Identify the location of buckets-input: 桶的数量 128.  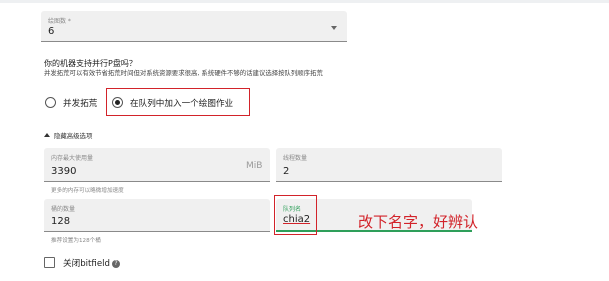
(157, 215).